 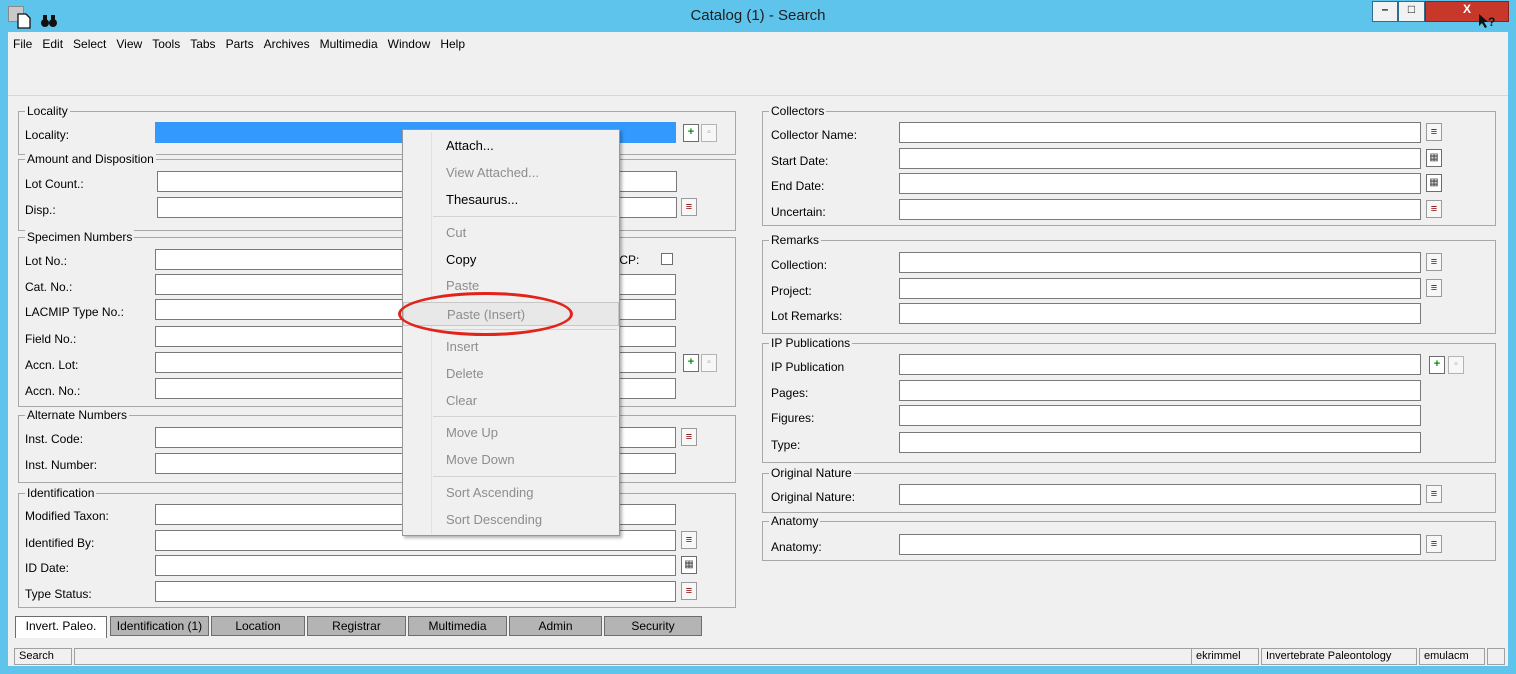 What do you see at coordinates (1434, 132) in the screenshot?
I see `collector-name-lookup-icon: ≡` at bounding box center [1434, 132].